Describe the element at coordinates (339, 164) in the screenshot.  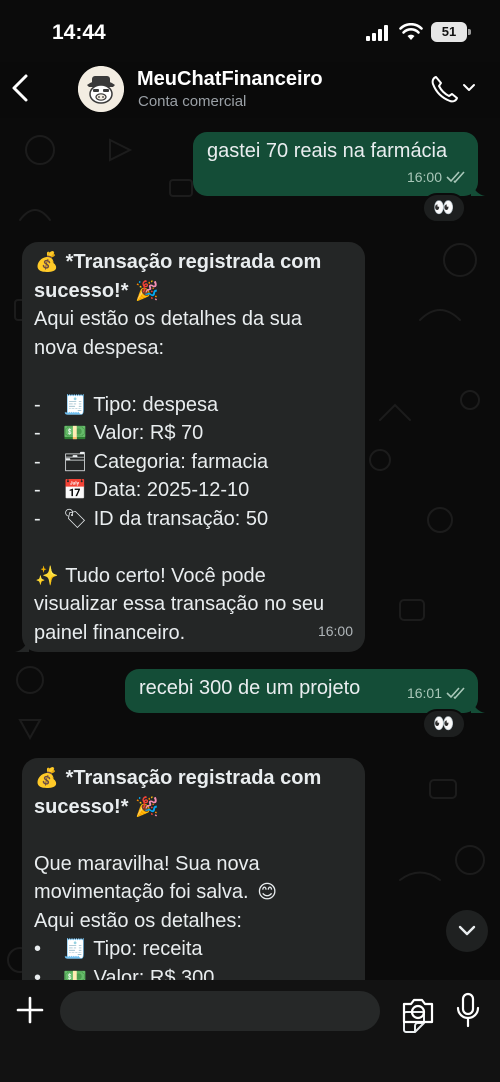
I see `outgoing-message: gastei 70 reais na farmácia 16:00` at that location.